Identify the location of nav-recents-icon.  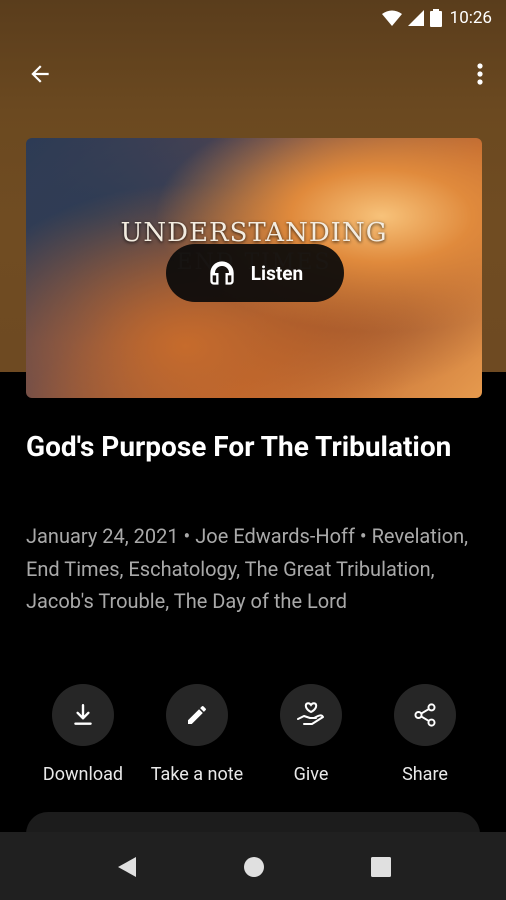
(381, 867).